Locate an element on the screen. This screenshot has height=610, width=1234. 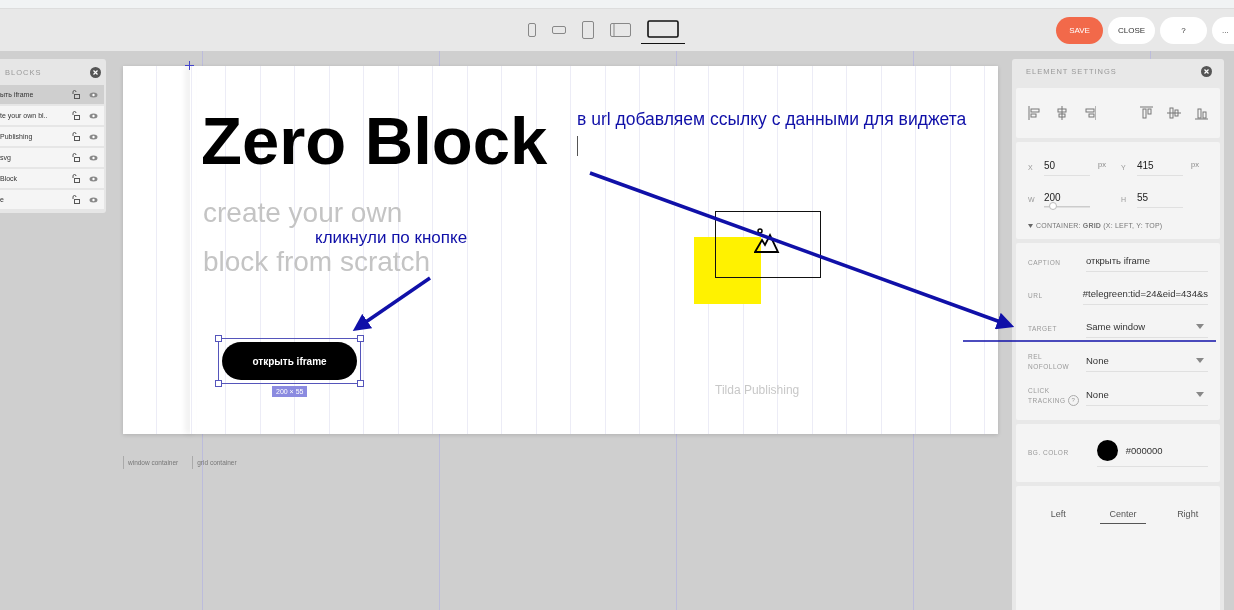
block-subtitle: block from scratch is located at coordinates (317, 262).